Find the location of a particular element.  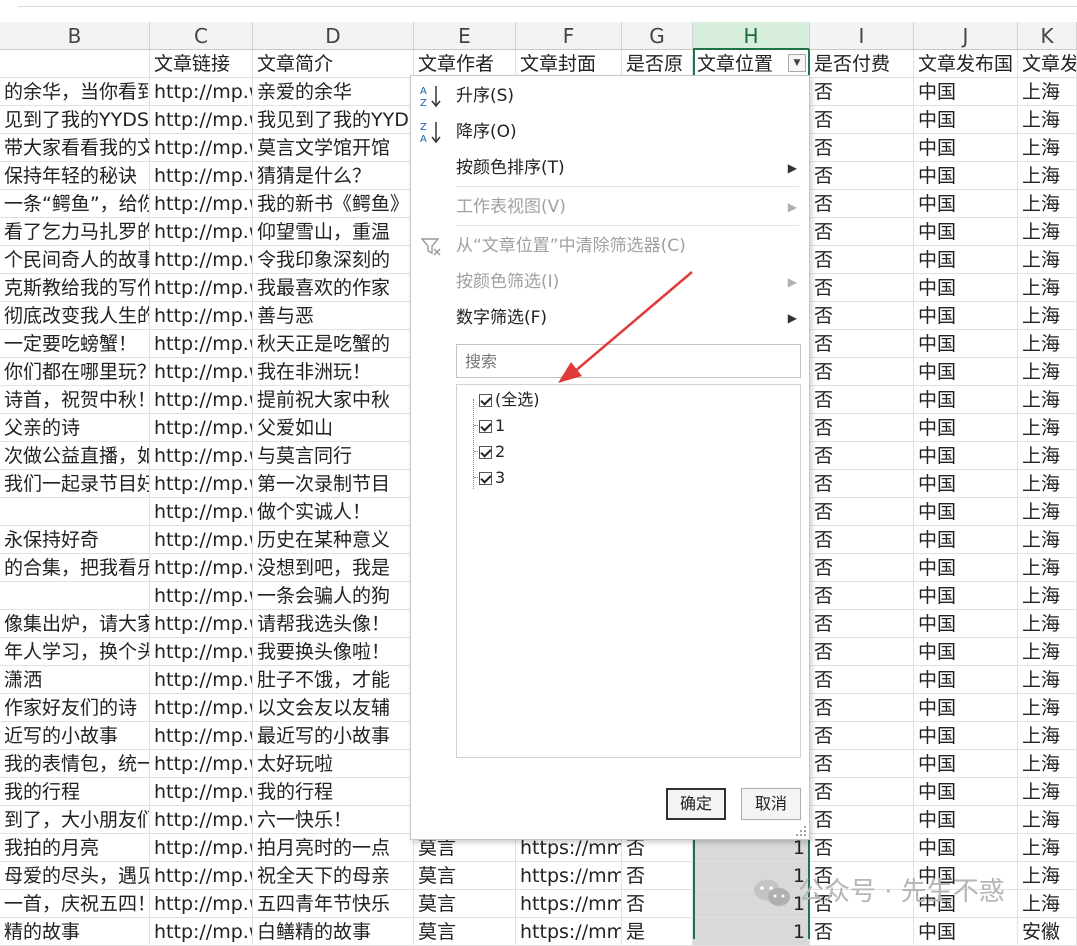

cell-b: 我们一起录节目好 is located at coordinates (75, 484).